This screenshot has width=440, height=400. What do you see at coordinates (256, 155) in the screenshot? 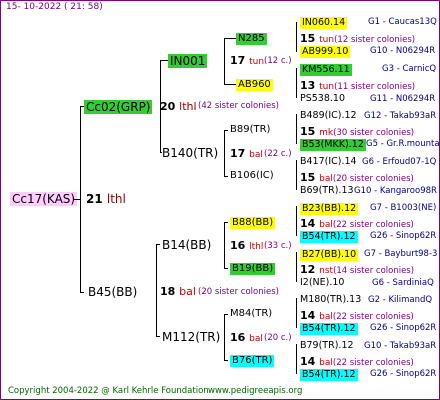
I see `gen2-note-2: bal` at bounding box center [256, 155].